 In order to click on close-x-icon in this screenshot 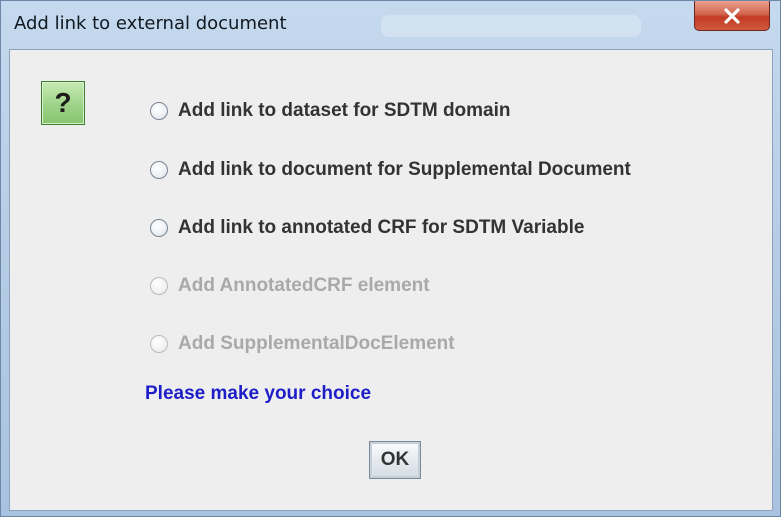, I will do `click(732, 16)`.